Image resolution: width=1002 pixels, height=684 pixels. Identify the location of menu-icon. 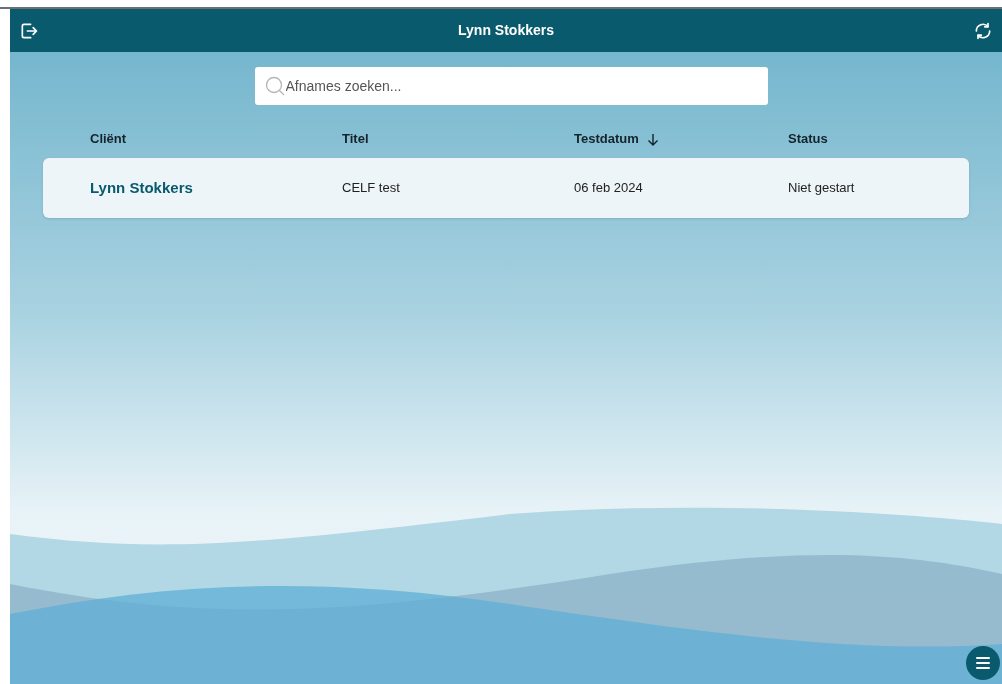
(983, 663).